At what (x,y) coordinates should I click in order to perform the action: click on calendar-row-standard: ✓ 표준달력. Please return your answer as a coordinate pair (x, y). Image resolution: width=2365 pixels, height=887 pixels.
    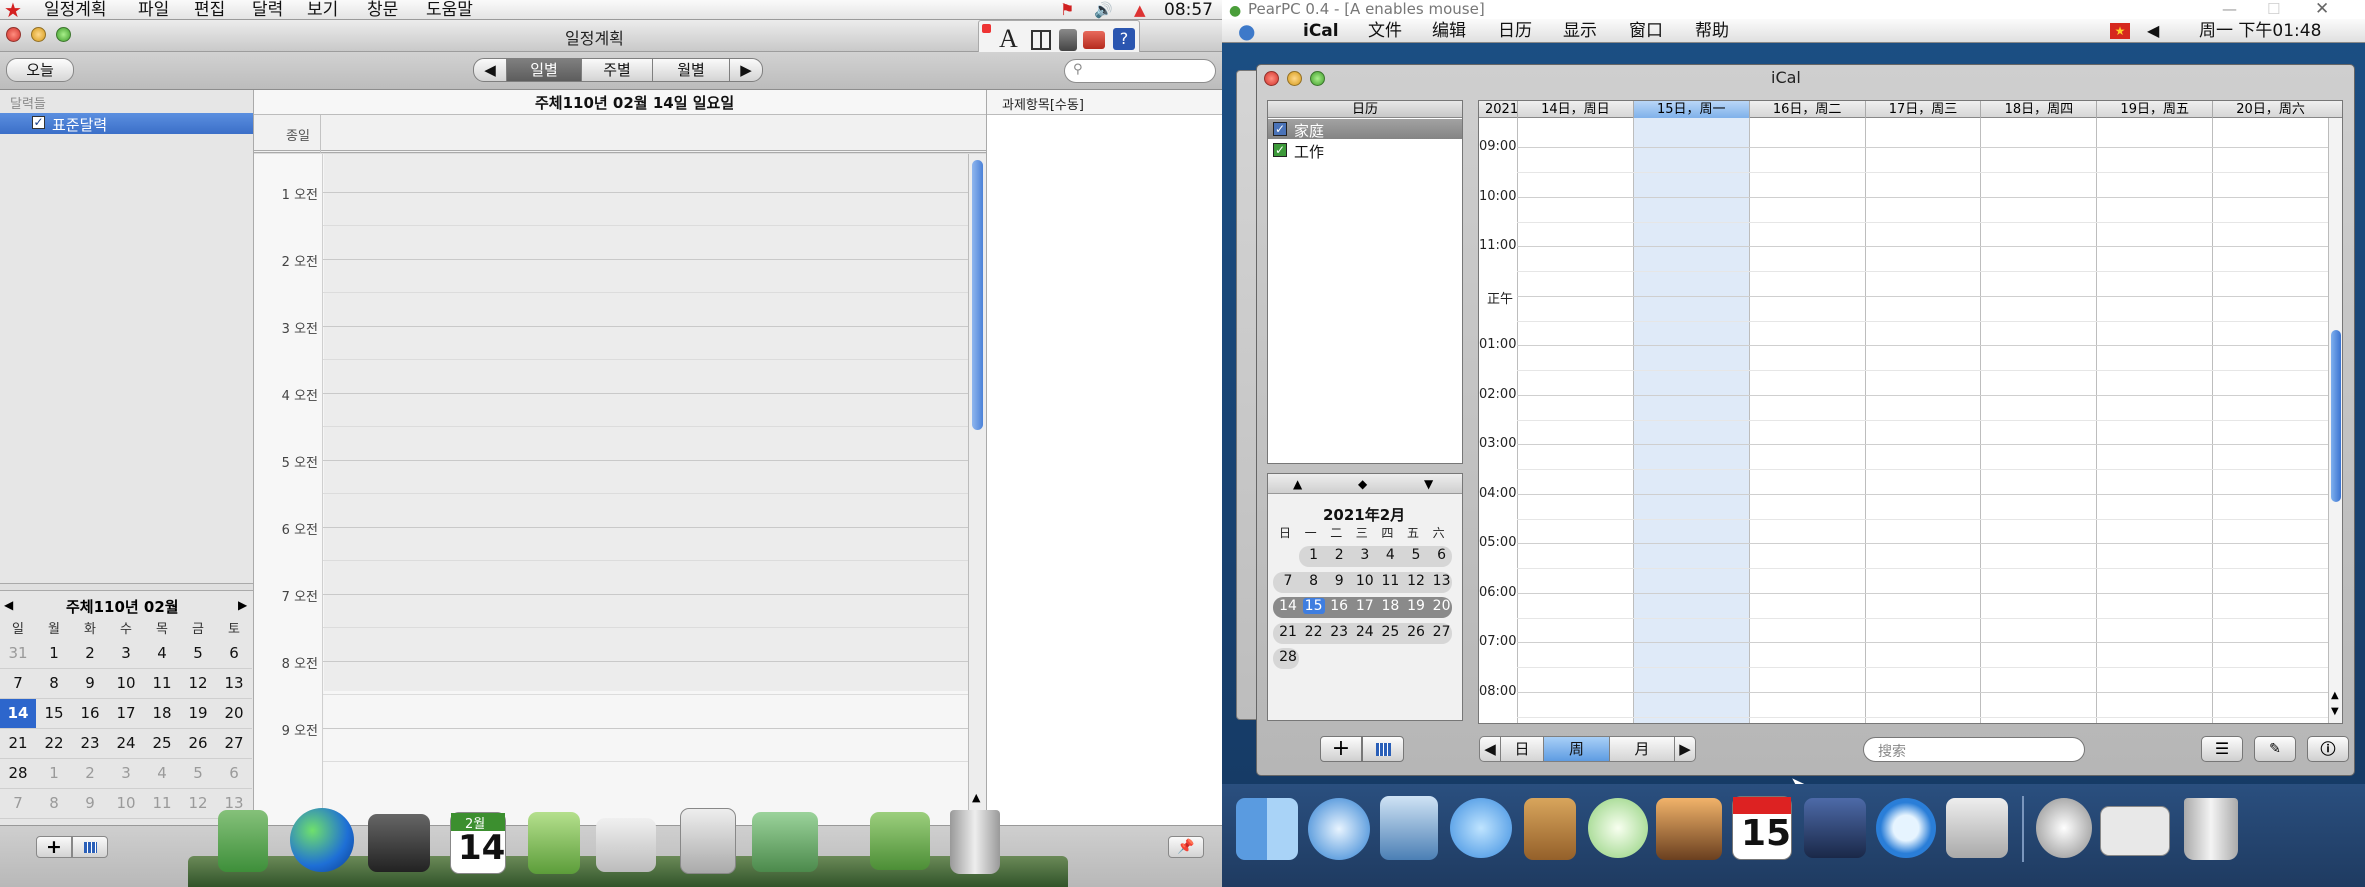
    Looking at the image, I should click on (126, 123).